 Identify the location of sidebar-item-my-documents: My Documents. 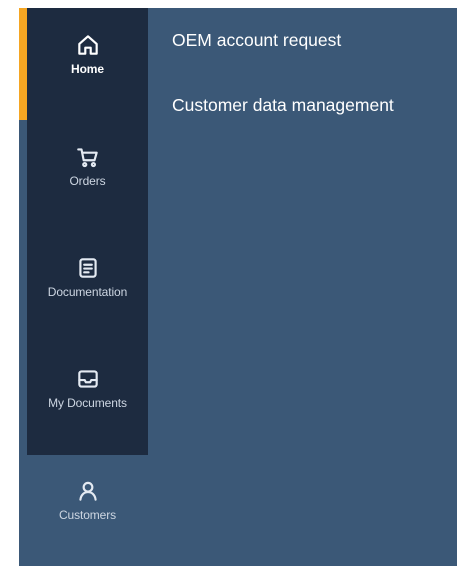
(87, 388).